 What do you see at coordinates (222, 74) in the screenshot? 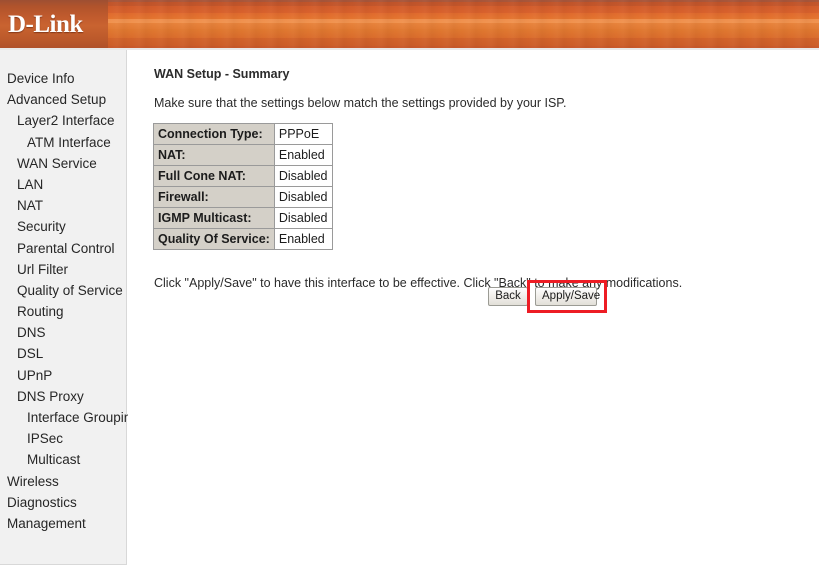
I see `page-title: WAN Setup - Summary` at bounding box center [222, 74].